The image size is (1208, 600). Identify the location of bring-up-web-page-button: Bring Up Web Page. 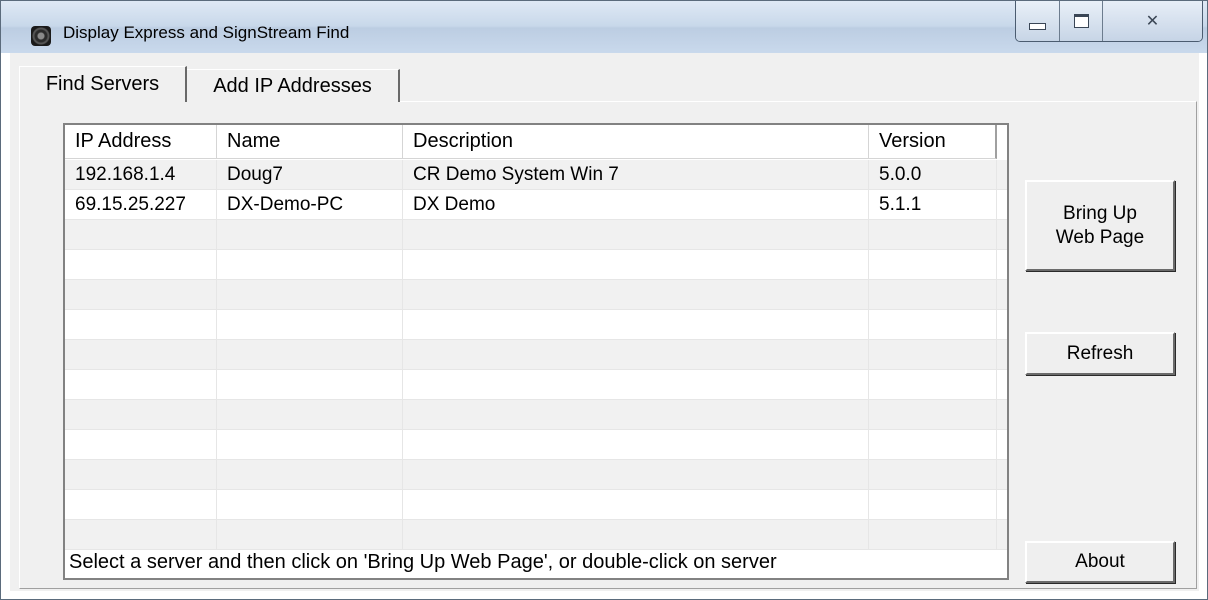
(1100, 225).